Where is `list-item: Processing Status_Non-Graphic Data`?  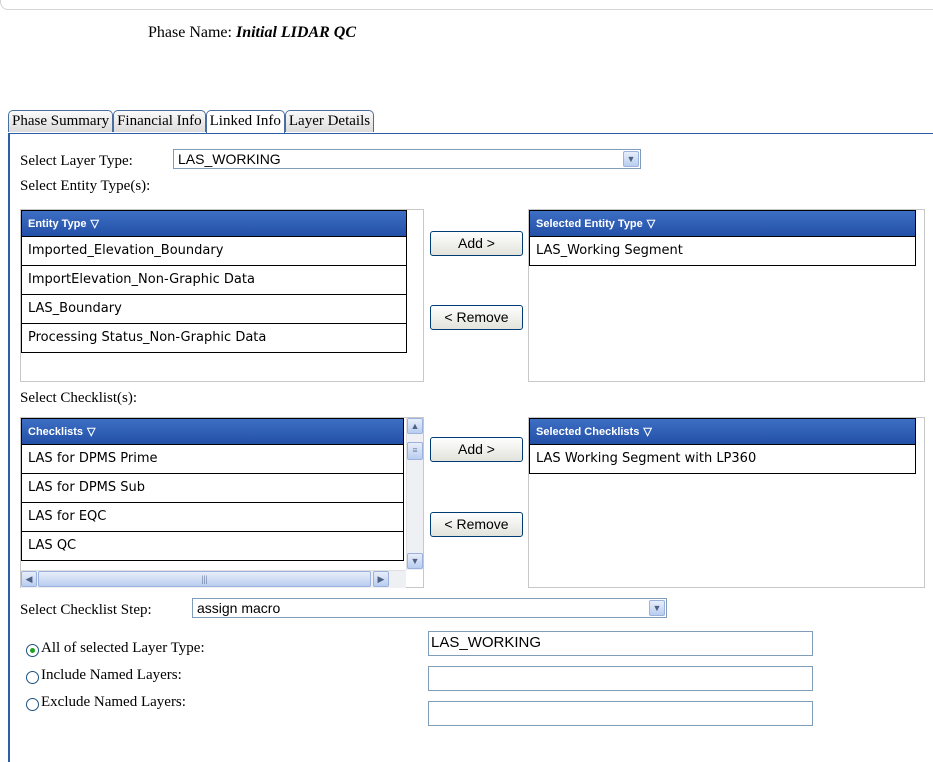 list-item: Processing Status_Non-Graphic Data is located at coordinates (214, 338).